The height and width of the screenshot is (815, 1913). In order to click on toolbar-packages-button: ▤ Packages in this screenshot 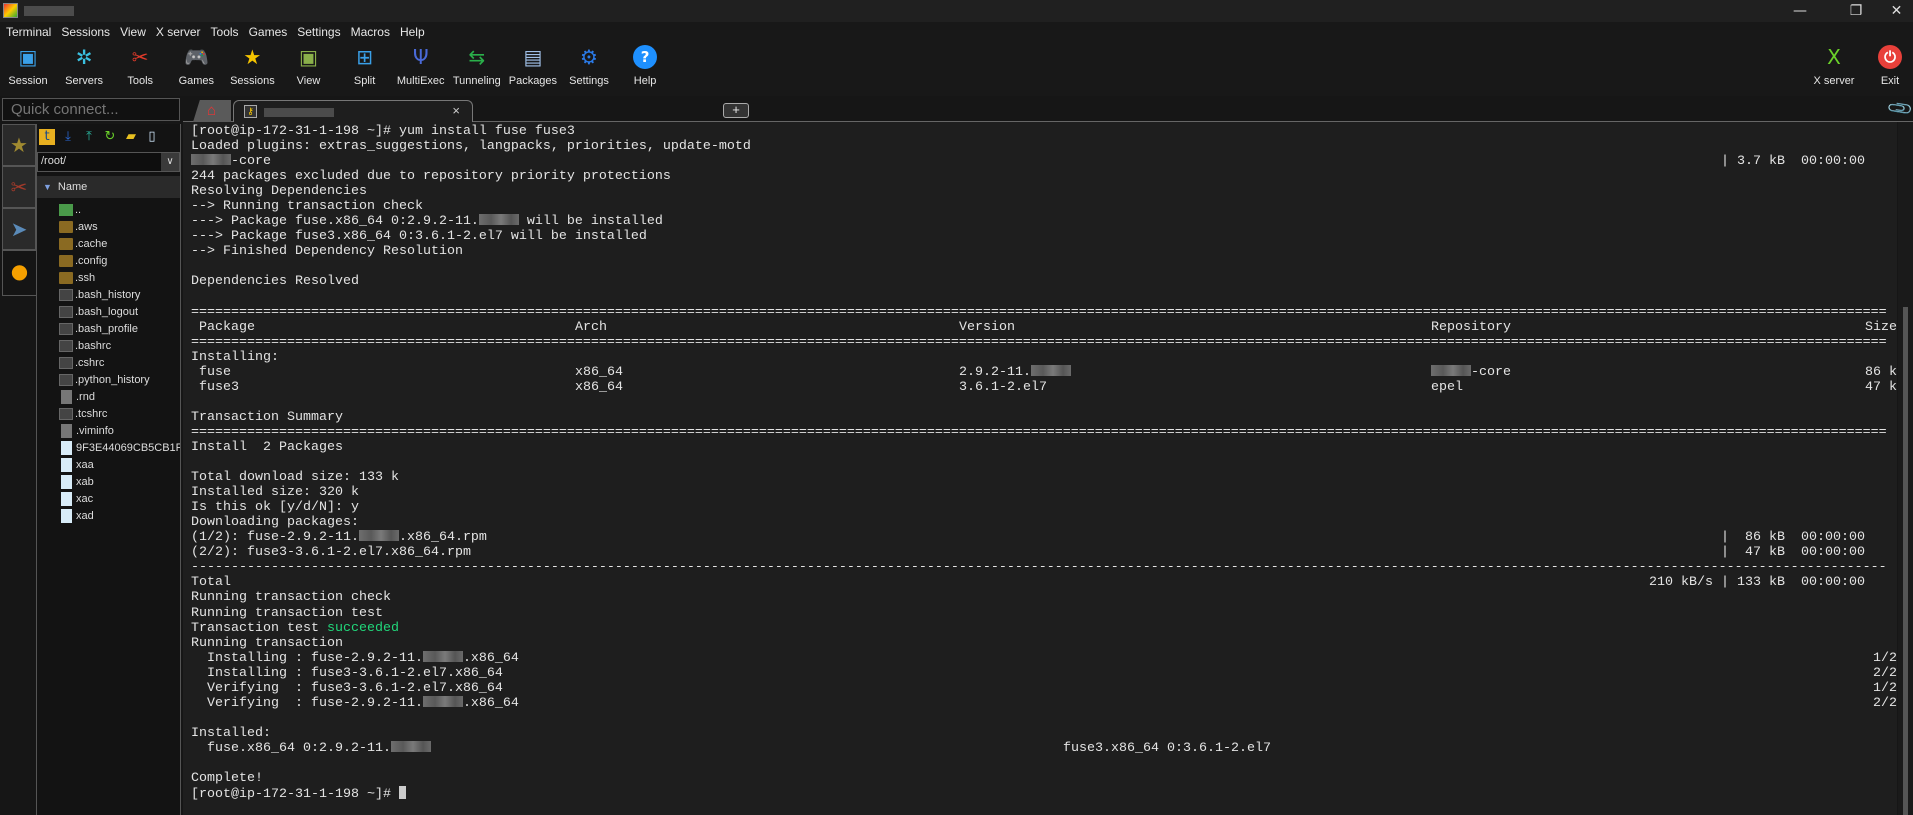, I will do `click(533, 66)`.